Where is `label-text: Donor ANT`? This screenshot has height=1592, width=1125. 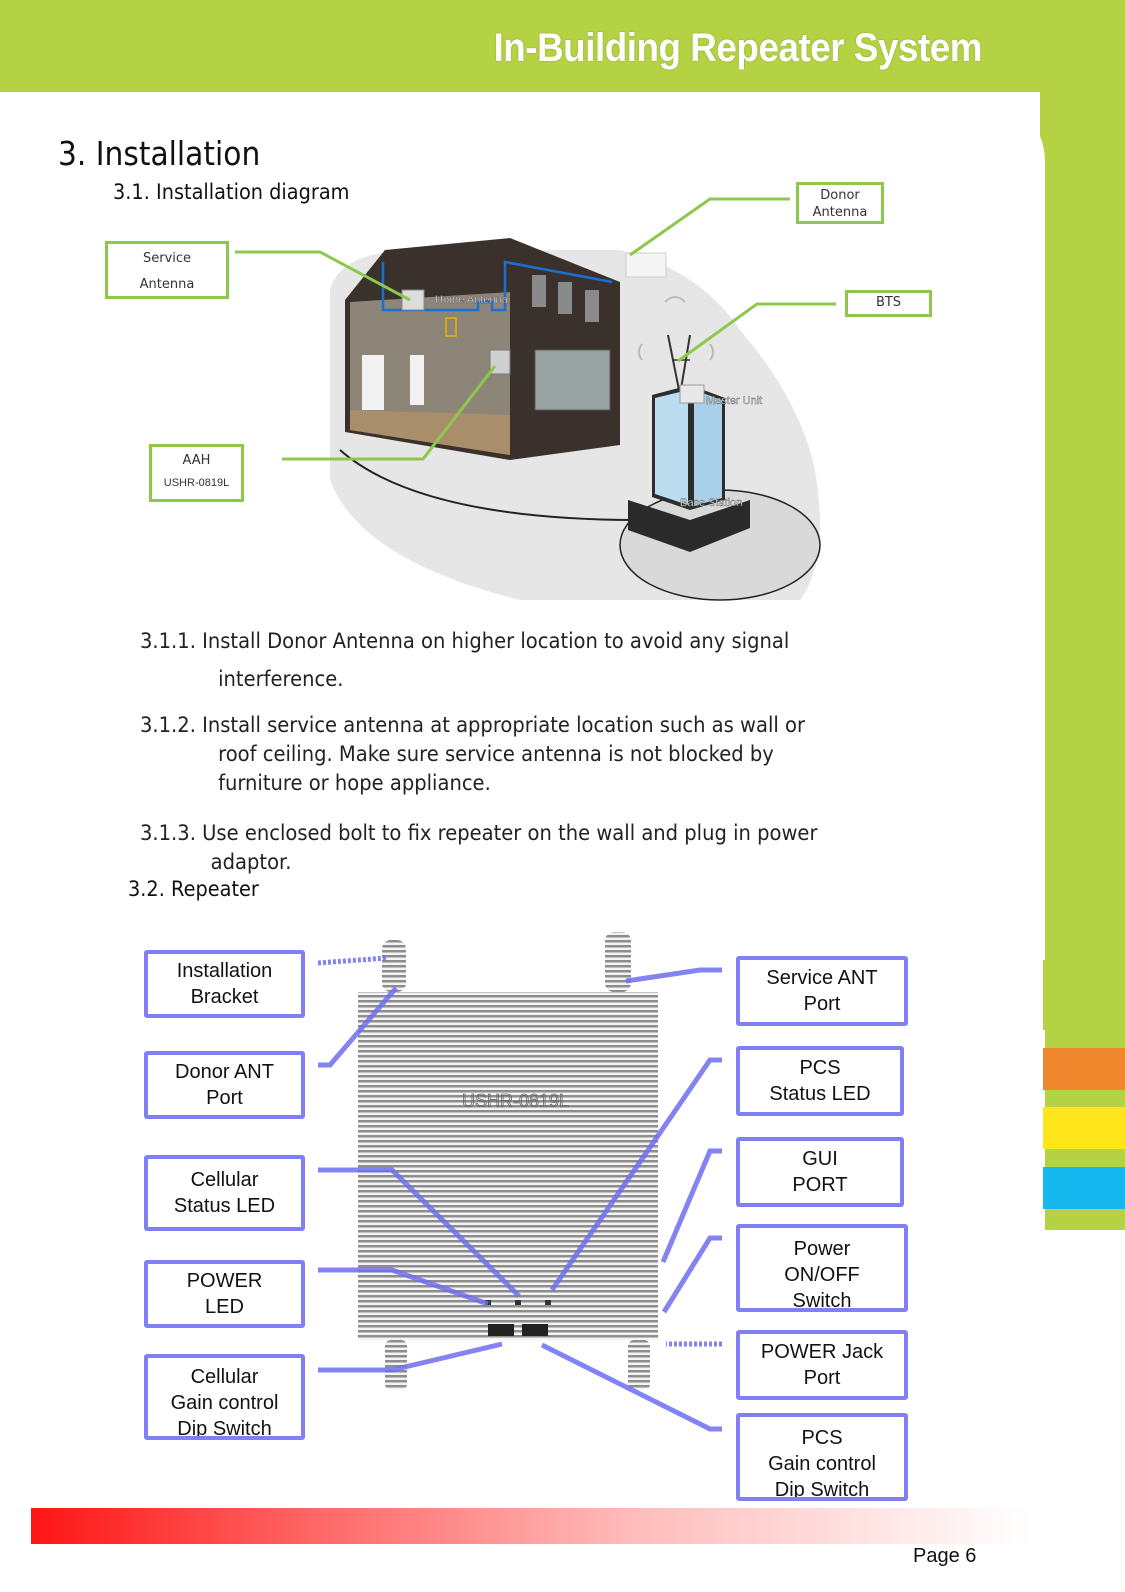 label-text: Donor ANT is located at coordinates (224, 1072).